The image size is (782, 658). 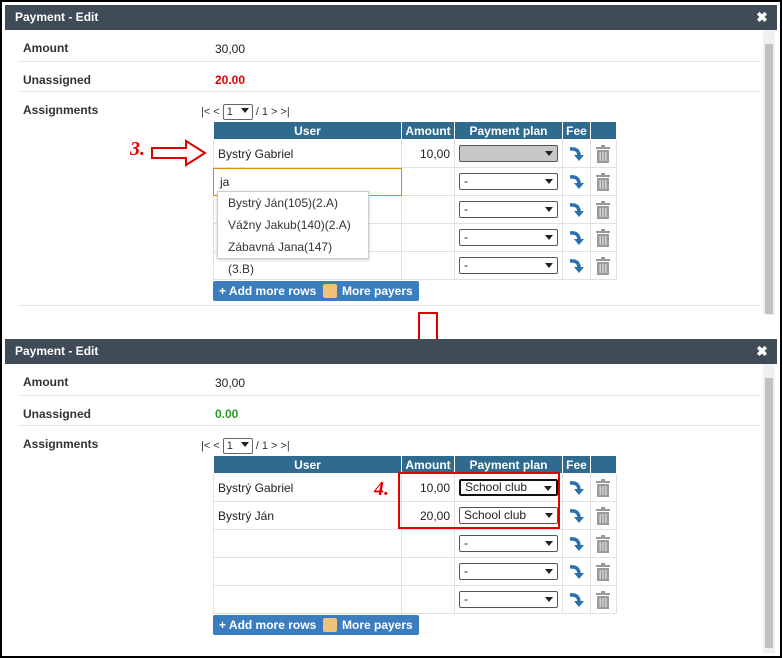 What do you see at coordinates (508, 153) in the screenshot?
I see `payment-plan-select` at bounding box center [508, 153].